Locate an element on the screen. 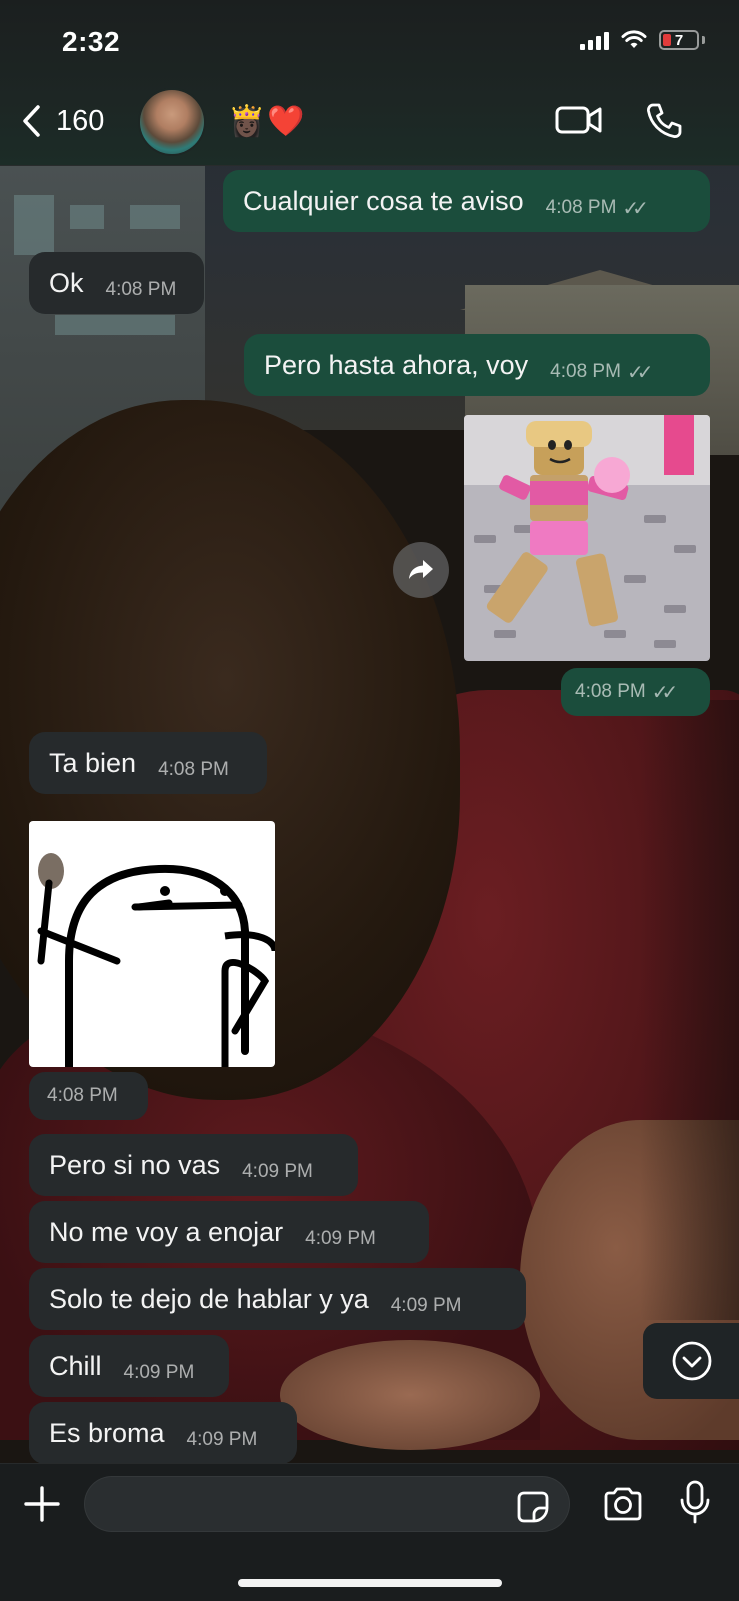  message-composer is located at coordinates (369, 1532).